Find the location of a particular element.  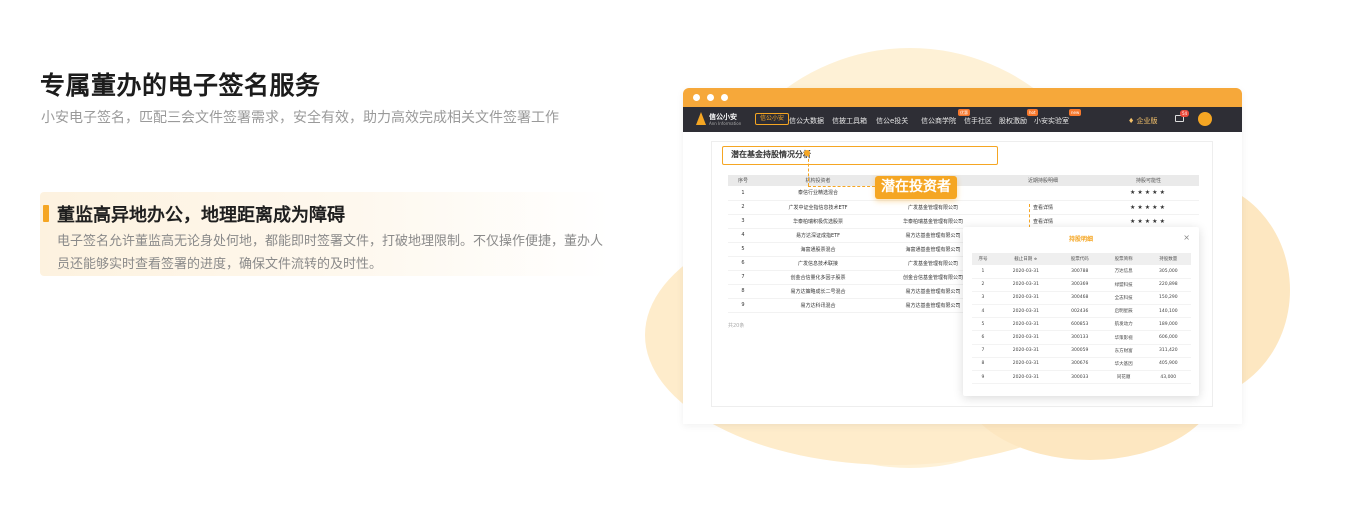

table-cell: 300788 is located at coordinates (1079, 272).